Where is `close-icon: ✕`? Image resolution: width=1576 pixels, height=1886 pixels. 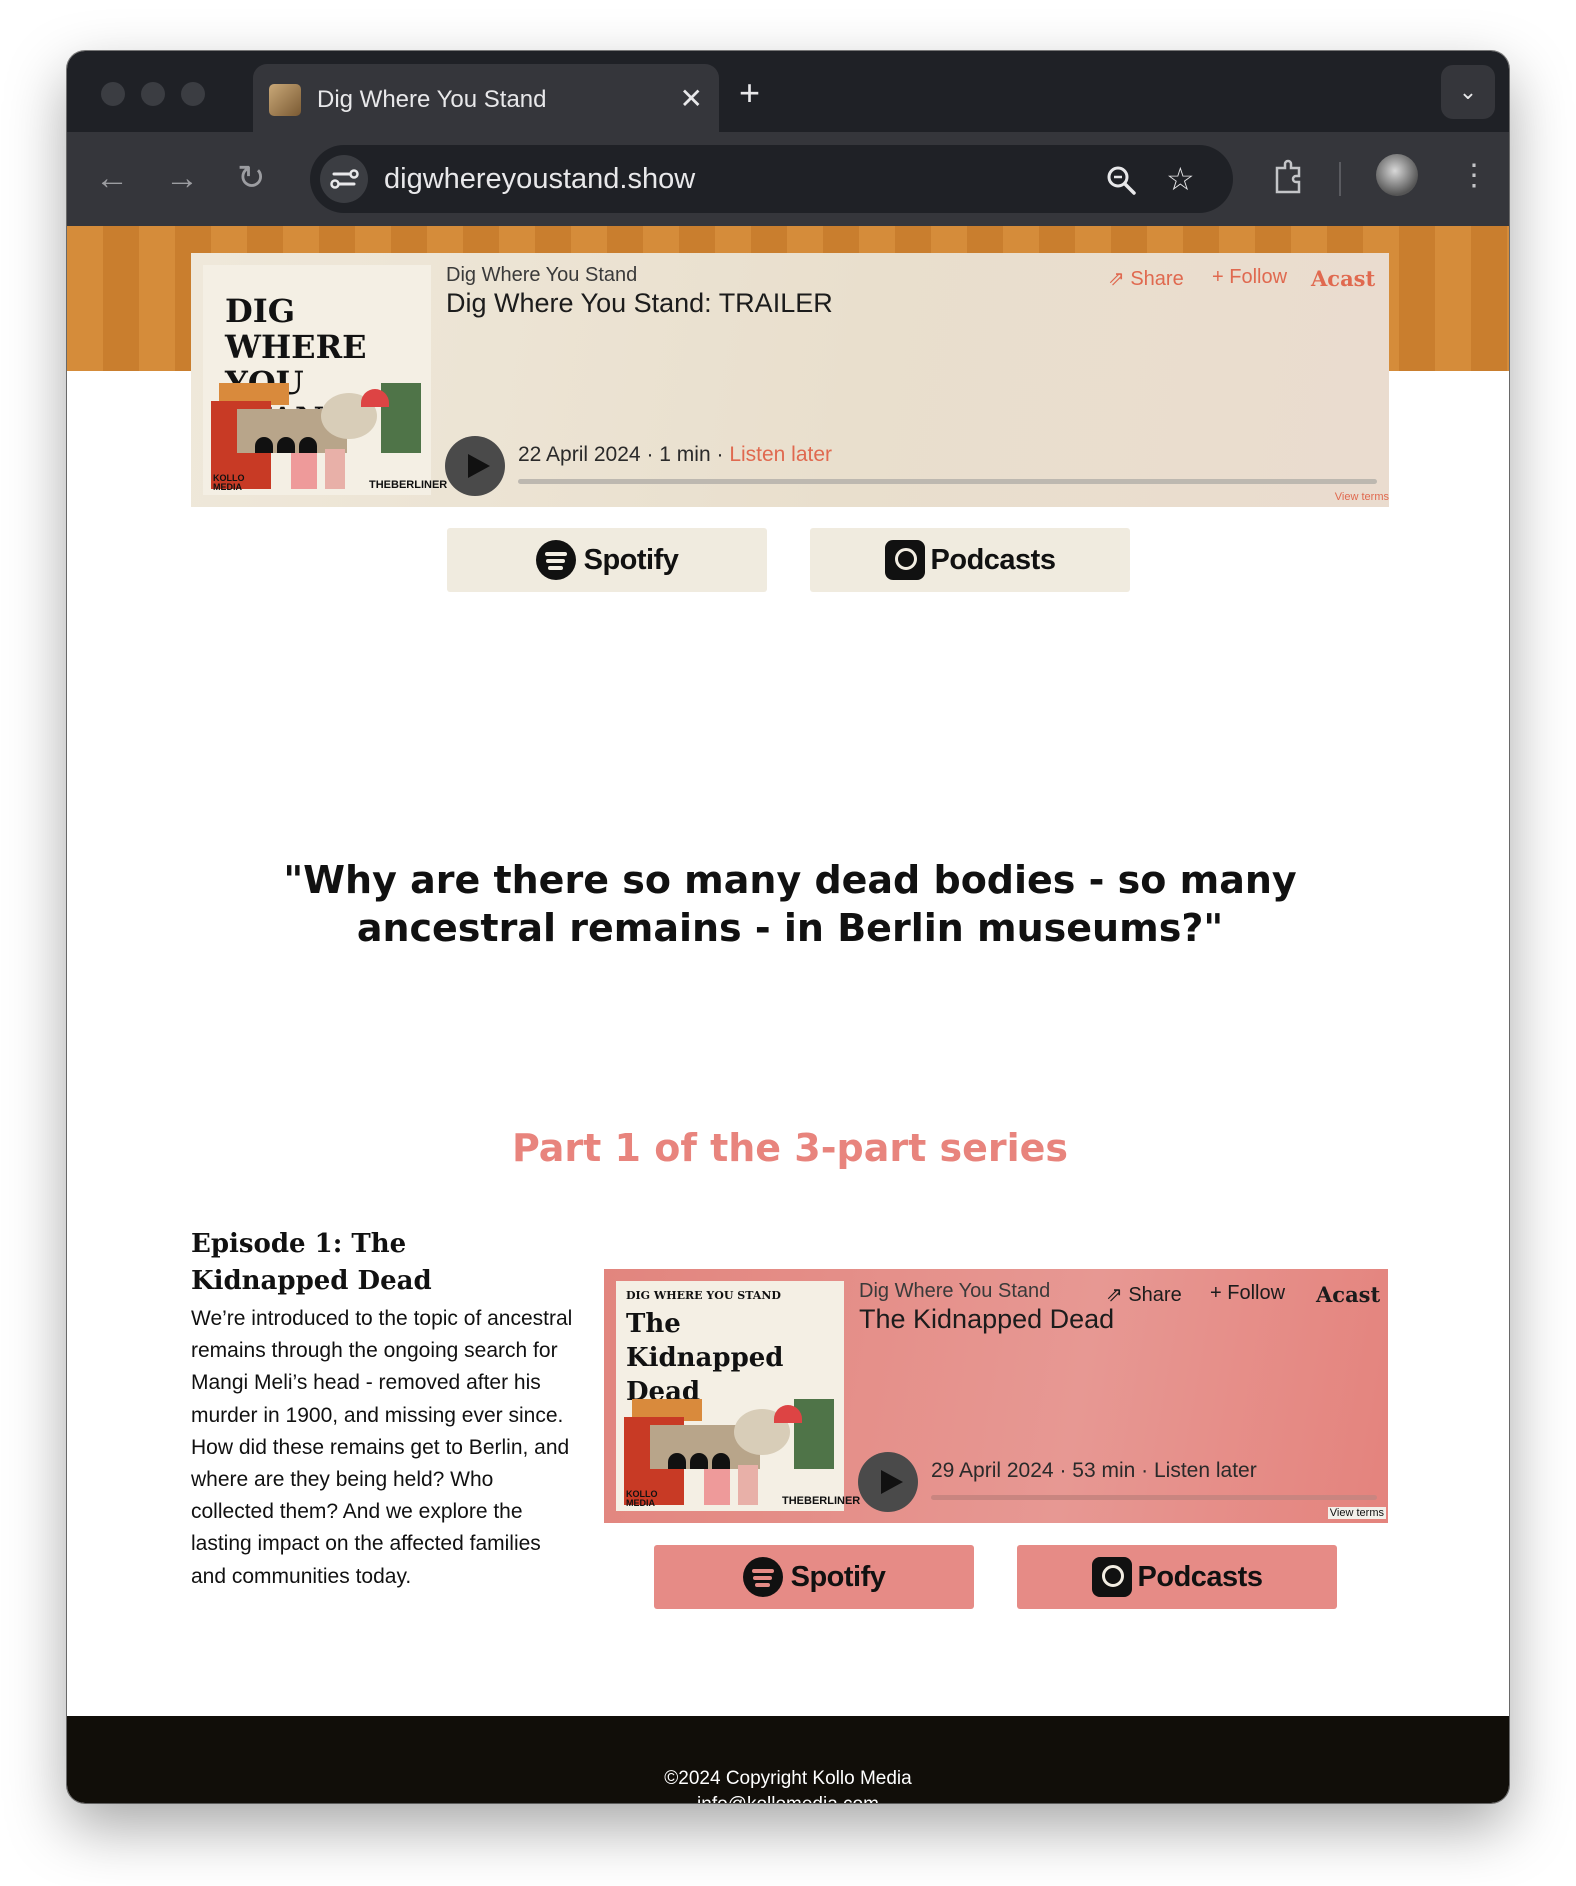 close-icon: ✕ is located at coordinates (691, 99).